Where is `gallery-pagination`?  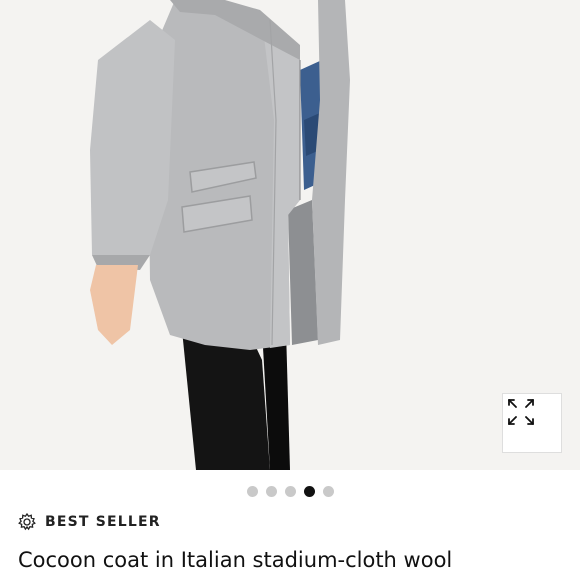 gallery-pagination is located at coordinates (290, 491).